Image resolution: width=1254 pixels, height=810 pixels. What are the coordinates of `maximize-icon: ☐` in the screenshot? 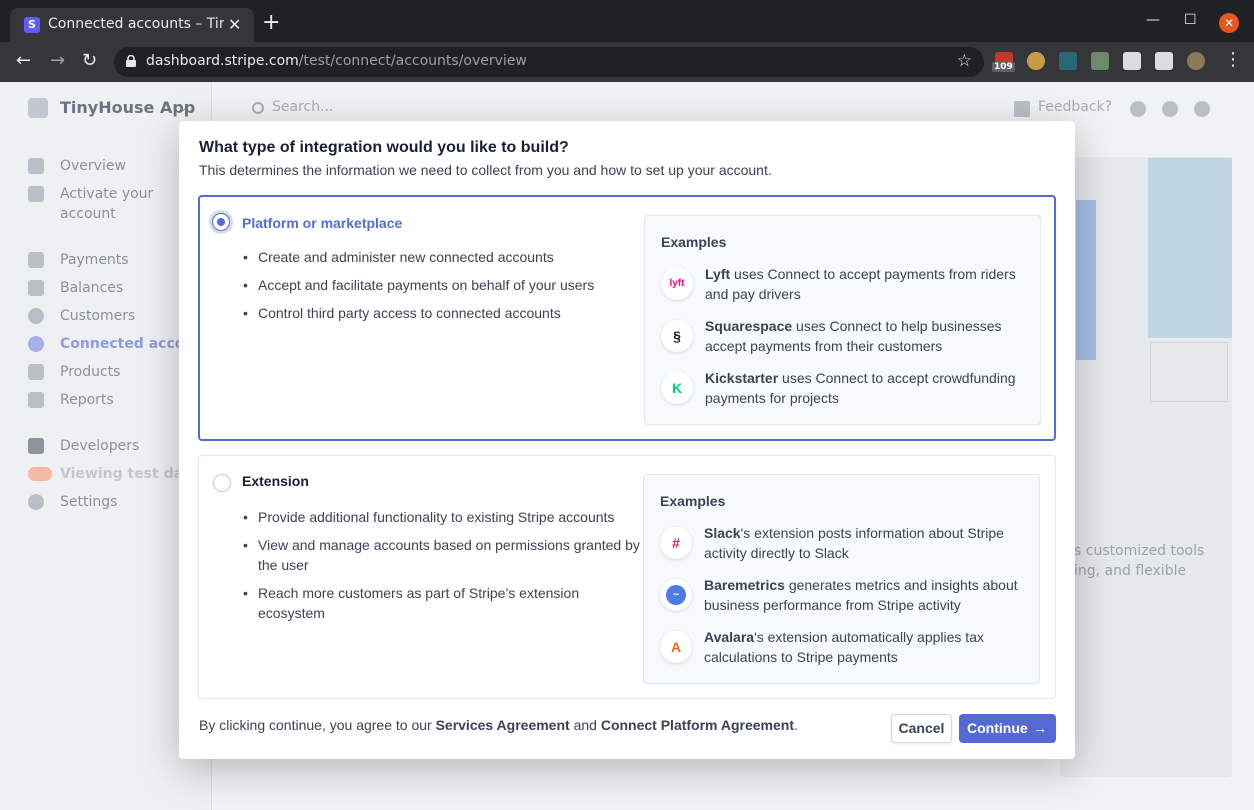 It's located at (1190, 20).